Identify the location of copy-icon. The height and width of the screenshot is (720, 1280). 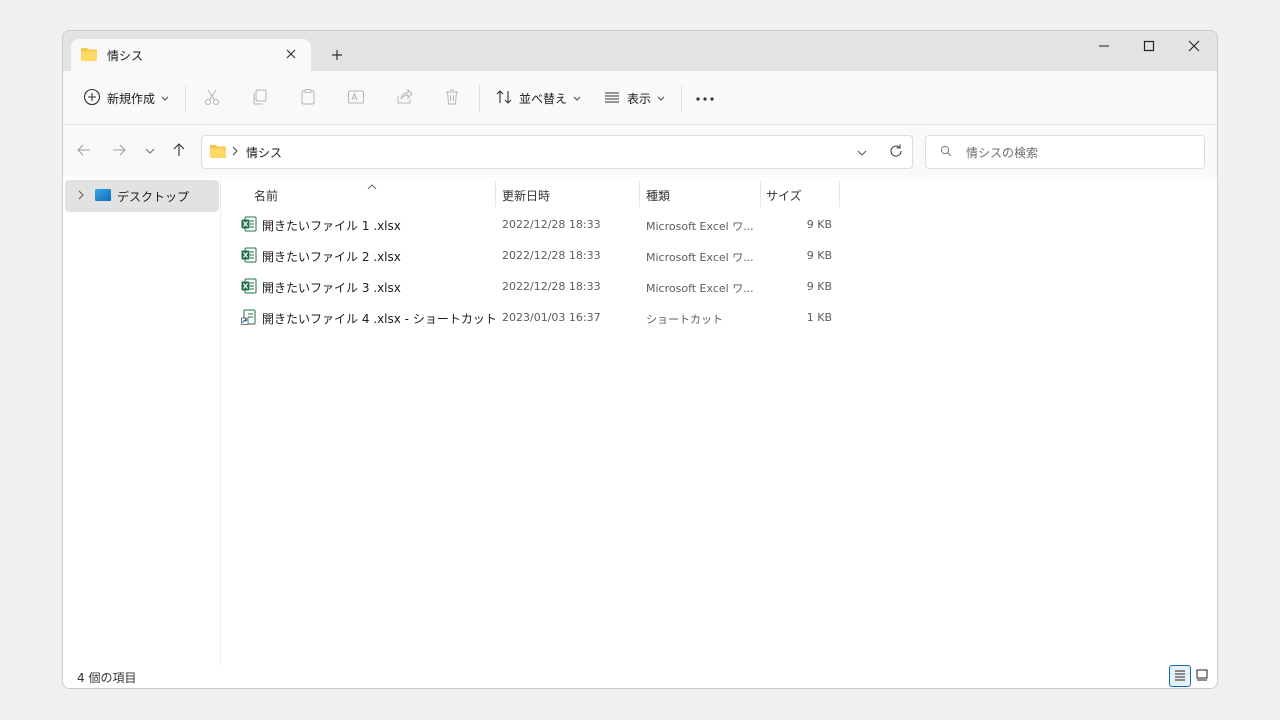
(260, 98).